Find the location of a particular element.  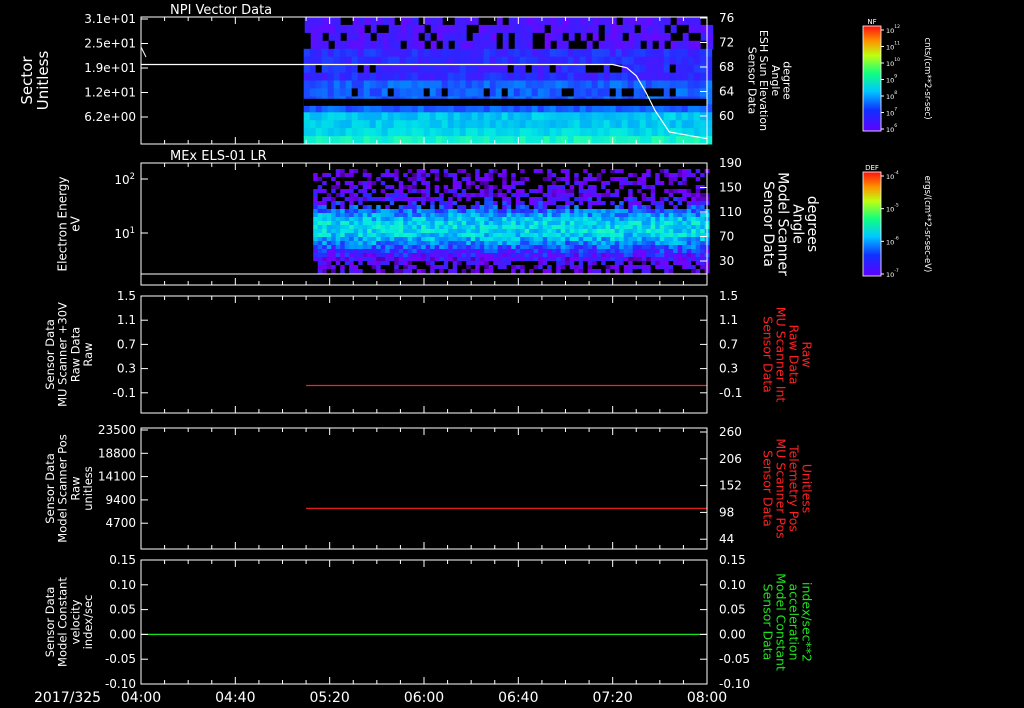

y2-tick-label: 190 is located at coordinates (730, 163).